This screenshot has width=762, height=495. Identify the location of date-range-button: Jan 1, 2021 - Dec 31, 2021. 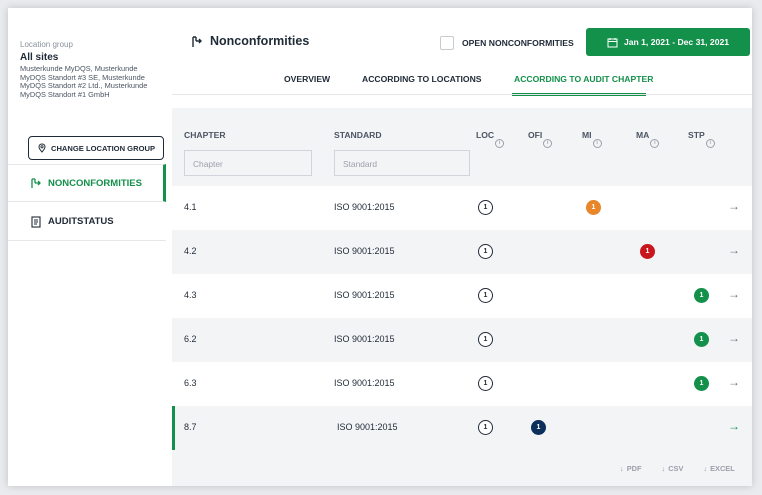
(668, 42).